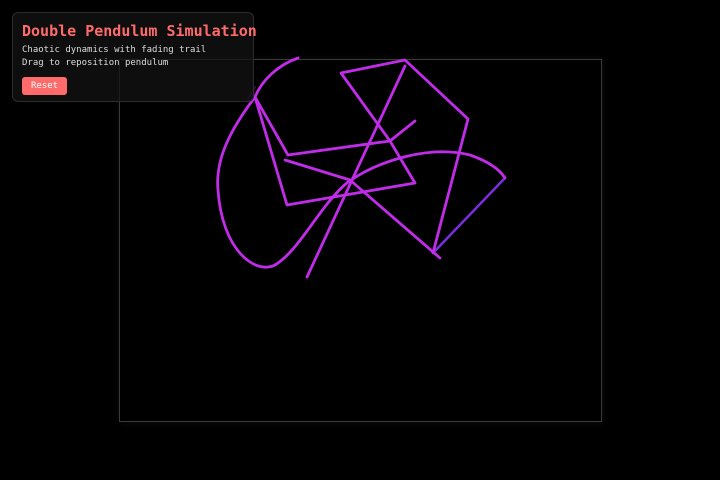  Describe the element at coordinates (95, 63) in the screenshot. I see `instruction-text: Drag to reposition pendulum` at that location.